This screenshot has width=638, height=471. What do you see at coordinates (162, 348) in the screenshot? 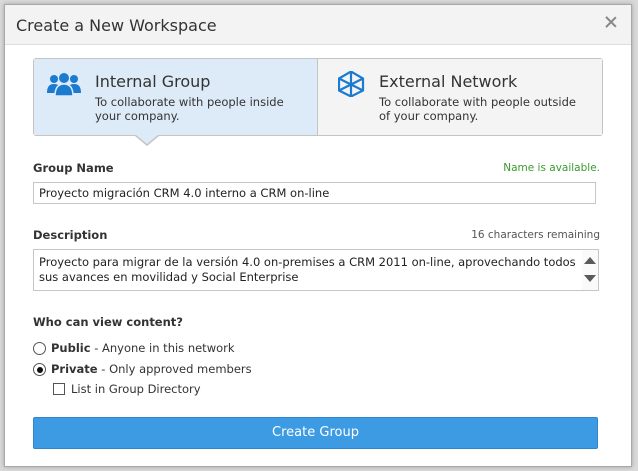
I see `public-option-detail: - Anyone in this network` at bounding box center [162, 348].